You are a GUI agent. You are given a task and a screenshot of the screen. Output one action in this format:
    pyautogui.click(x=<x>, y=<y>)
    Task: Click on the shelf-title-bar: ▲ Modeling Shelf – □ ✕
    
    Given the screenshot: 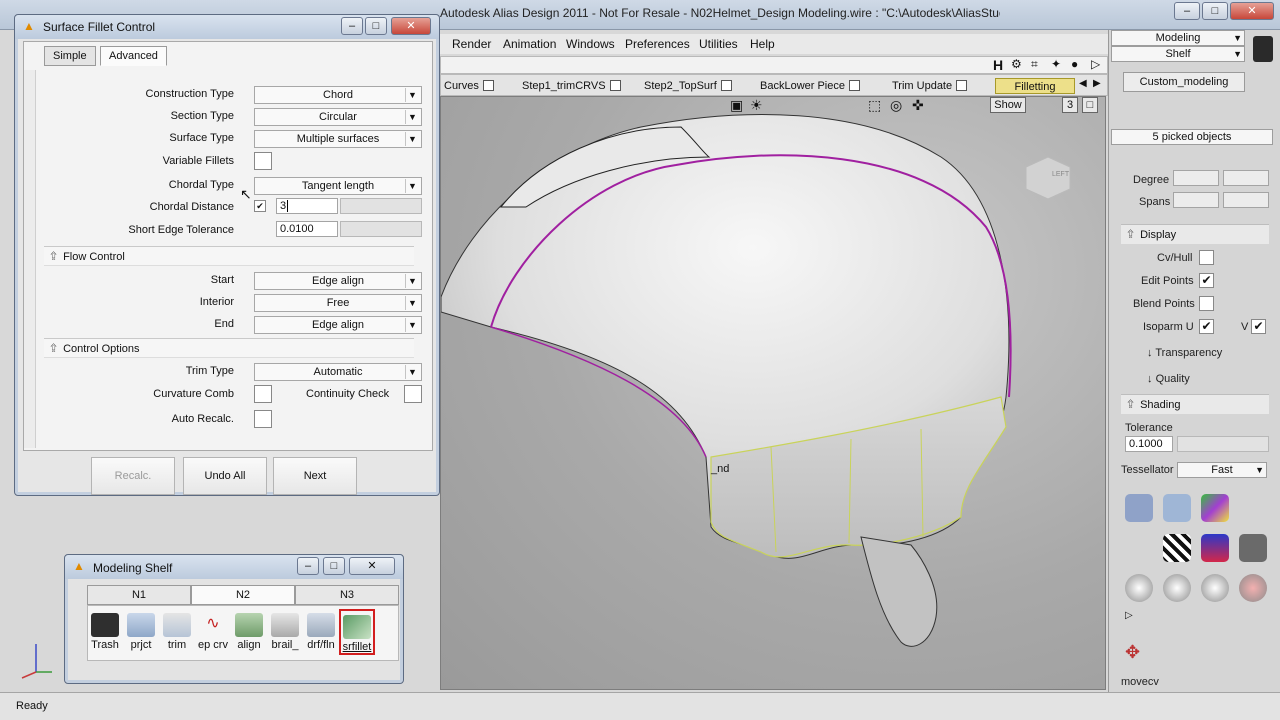 What is the action you would take?
    pyautogui.click(x=234, y=567)
    